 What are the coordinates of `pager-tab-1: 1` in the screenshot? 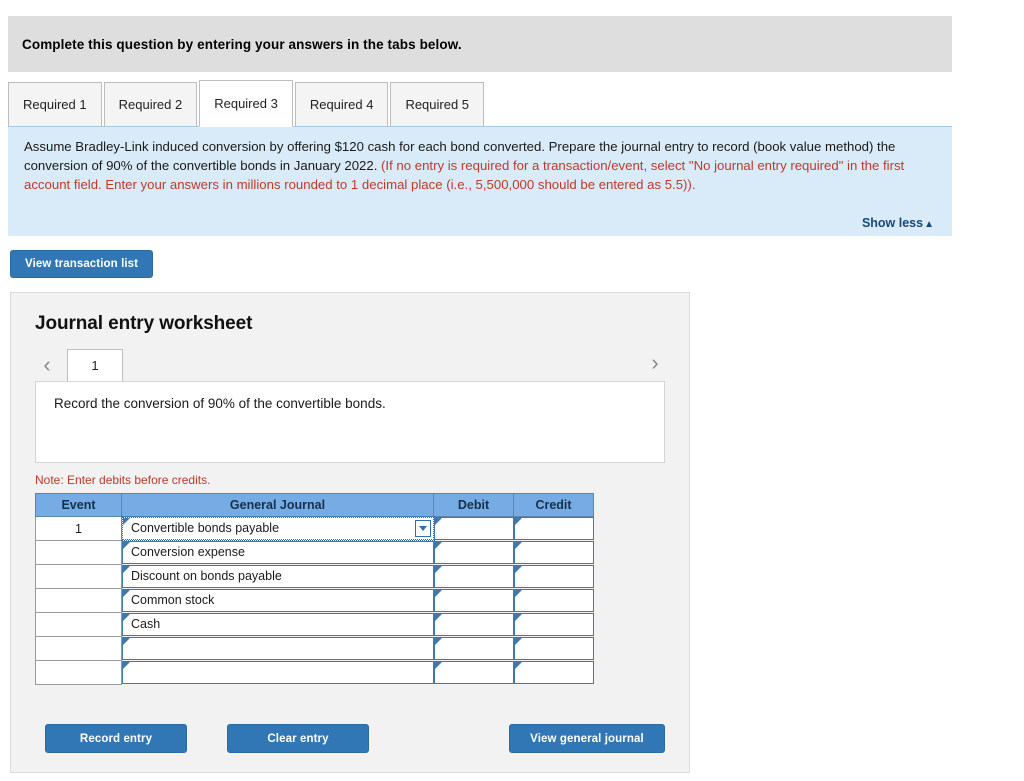 It's located at (95, 365).